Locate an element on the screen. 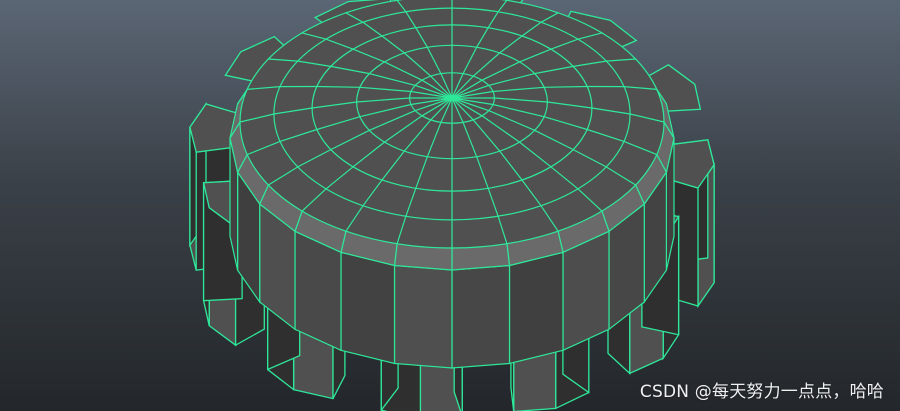  dome-pole is located at coordinates (452, 98).